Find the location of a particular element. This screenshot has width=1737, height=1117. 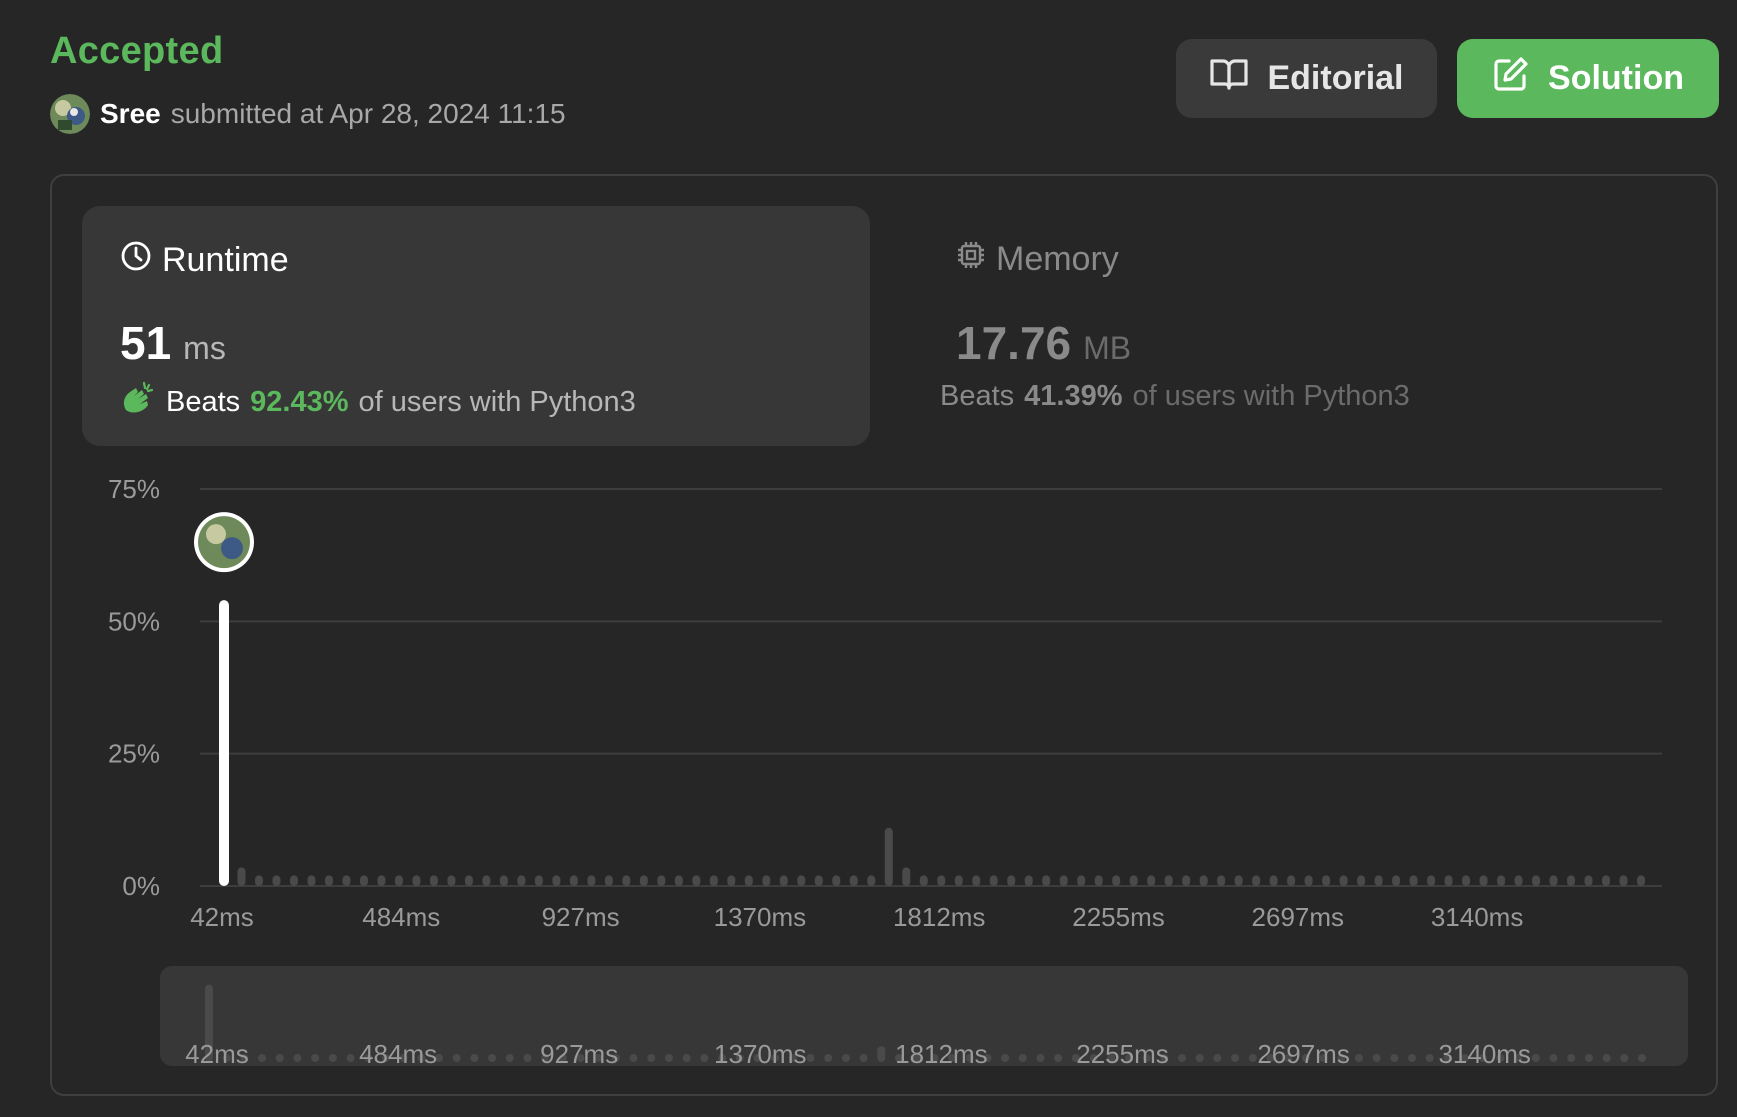

x-tick-label: 3140ms is located at coordinates (1477, 917).